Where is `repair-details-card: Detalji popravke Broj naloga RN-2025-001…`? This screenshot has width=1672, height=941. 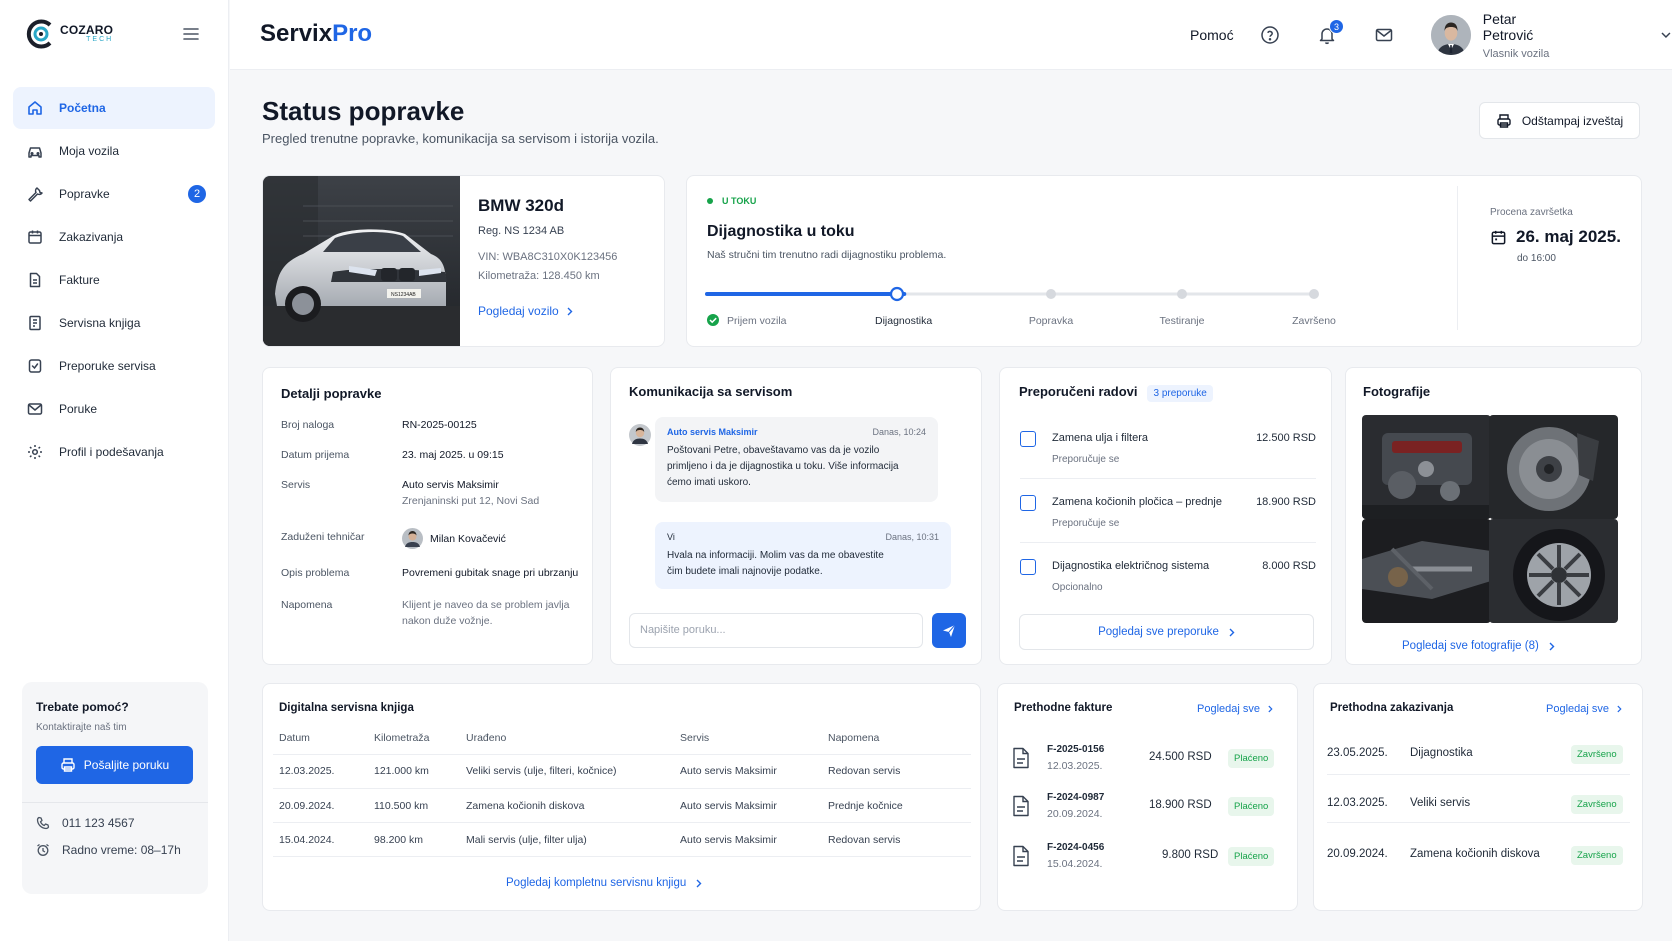
repair-details-card: Detalji popravke Broj naloga RN-2025-001… is located at coordinates (427, 516).